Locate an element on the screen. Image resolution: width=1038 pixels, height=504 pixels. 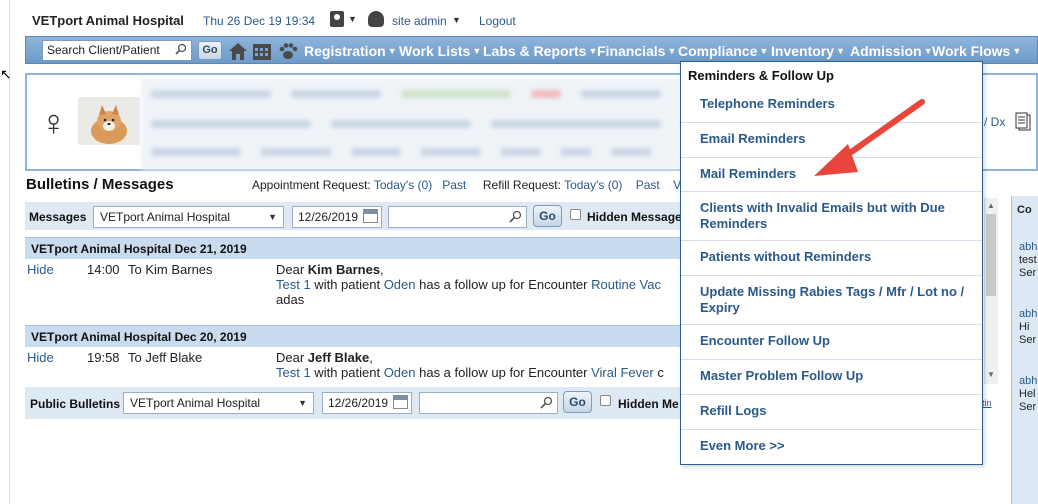
refill-past-link: Past is located at coordinates (648, 185).